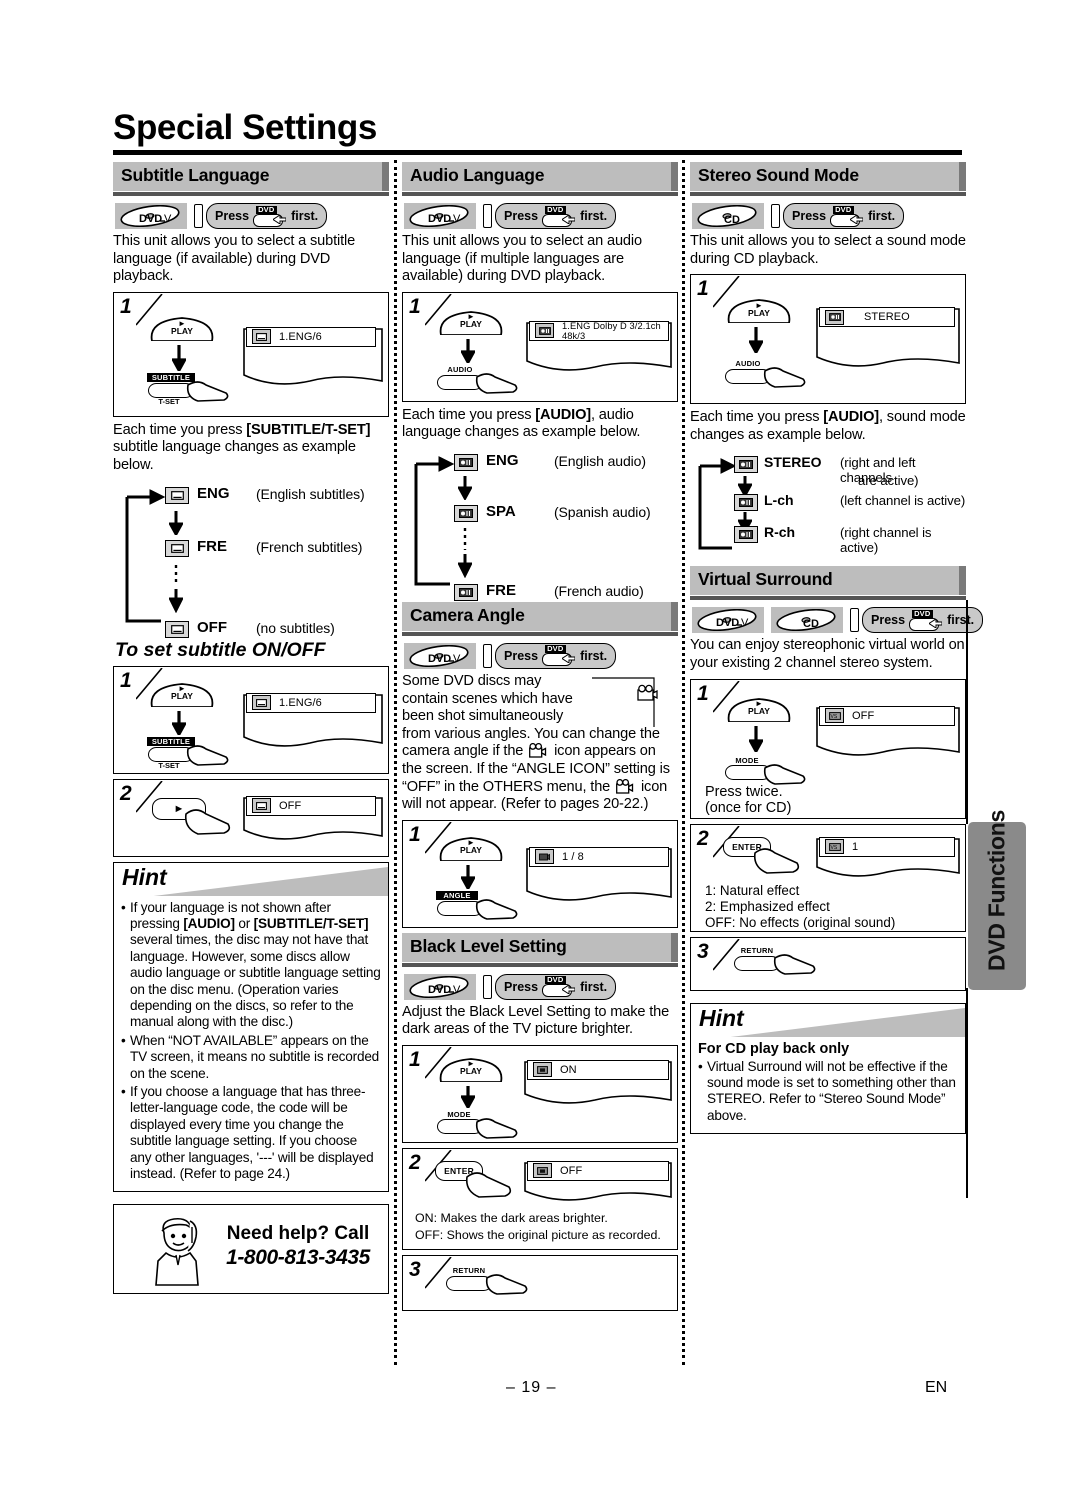  What do you see at coordinates (511, 1217) in the screenshot?
I see `black-level-note-on: ON: Makes the dark areas brighter.` at bounding box center [511, 1217].